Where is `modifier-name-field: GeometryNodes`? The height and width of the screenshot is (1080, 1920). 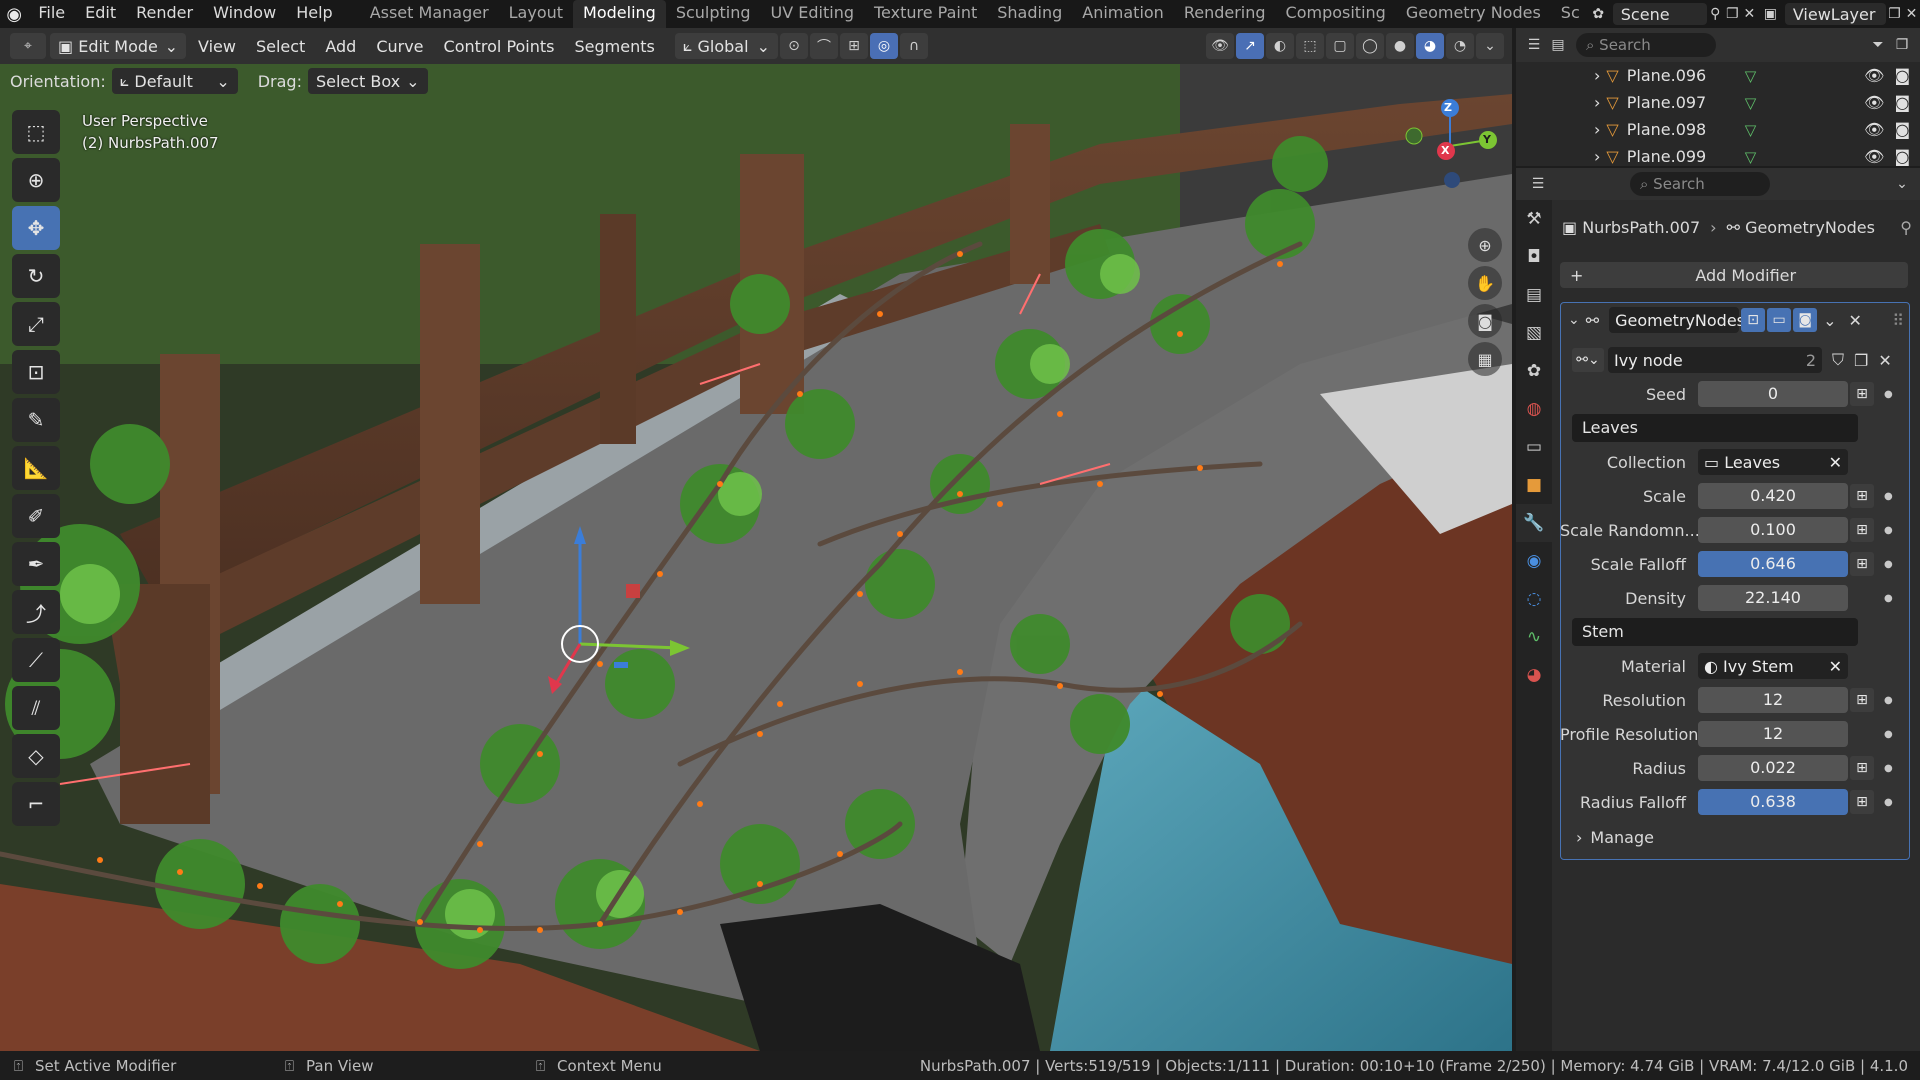 modifier-name-field: GeometryNodes is located at coordinates (1677, 320).